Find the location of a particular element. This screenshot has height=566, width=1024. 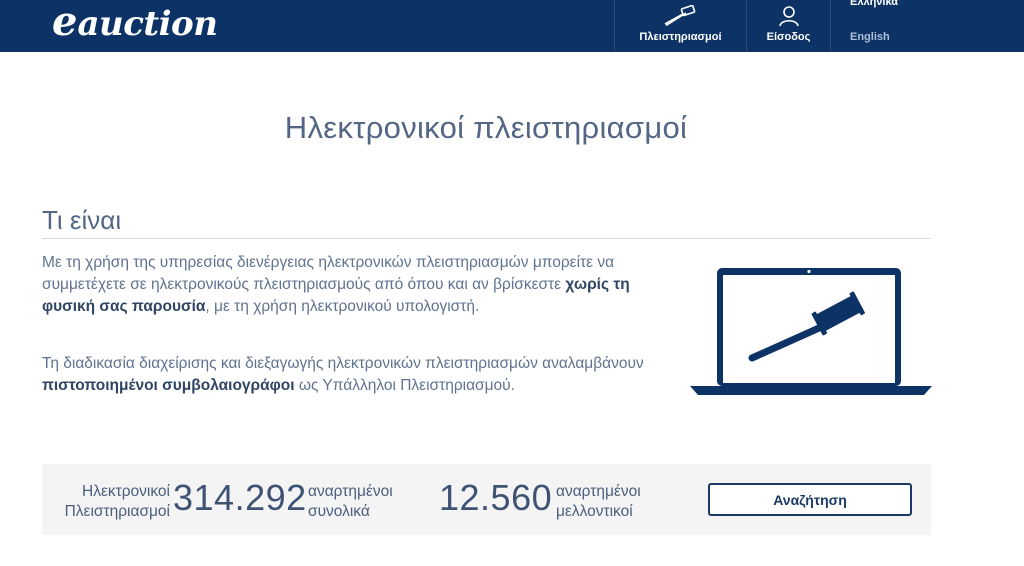

future-auctions-caption: αναρτημένοι μελλοντικοί is located at coordinates (598, 502).